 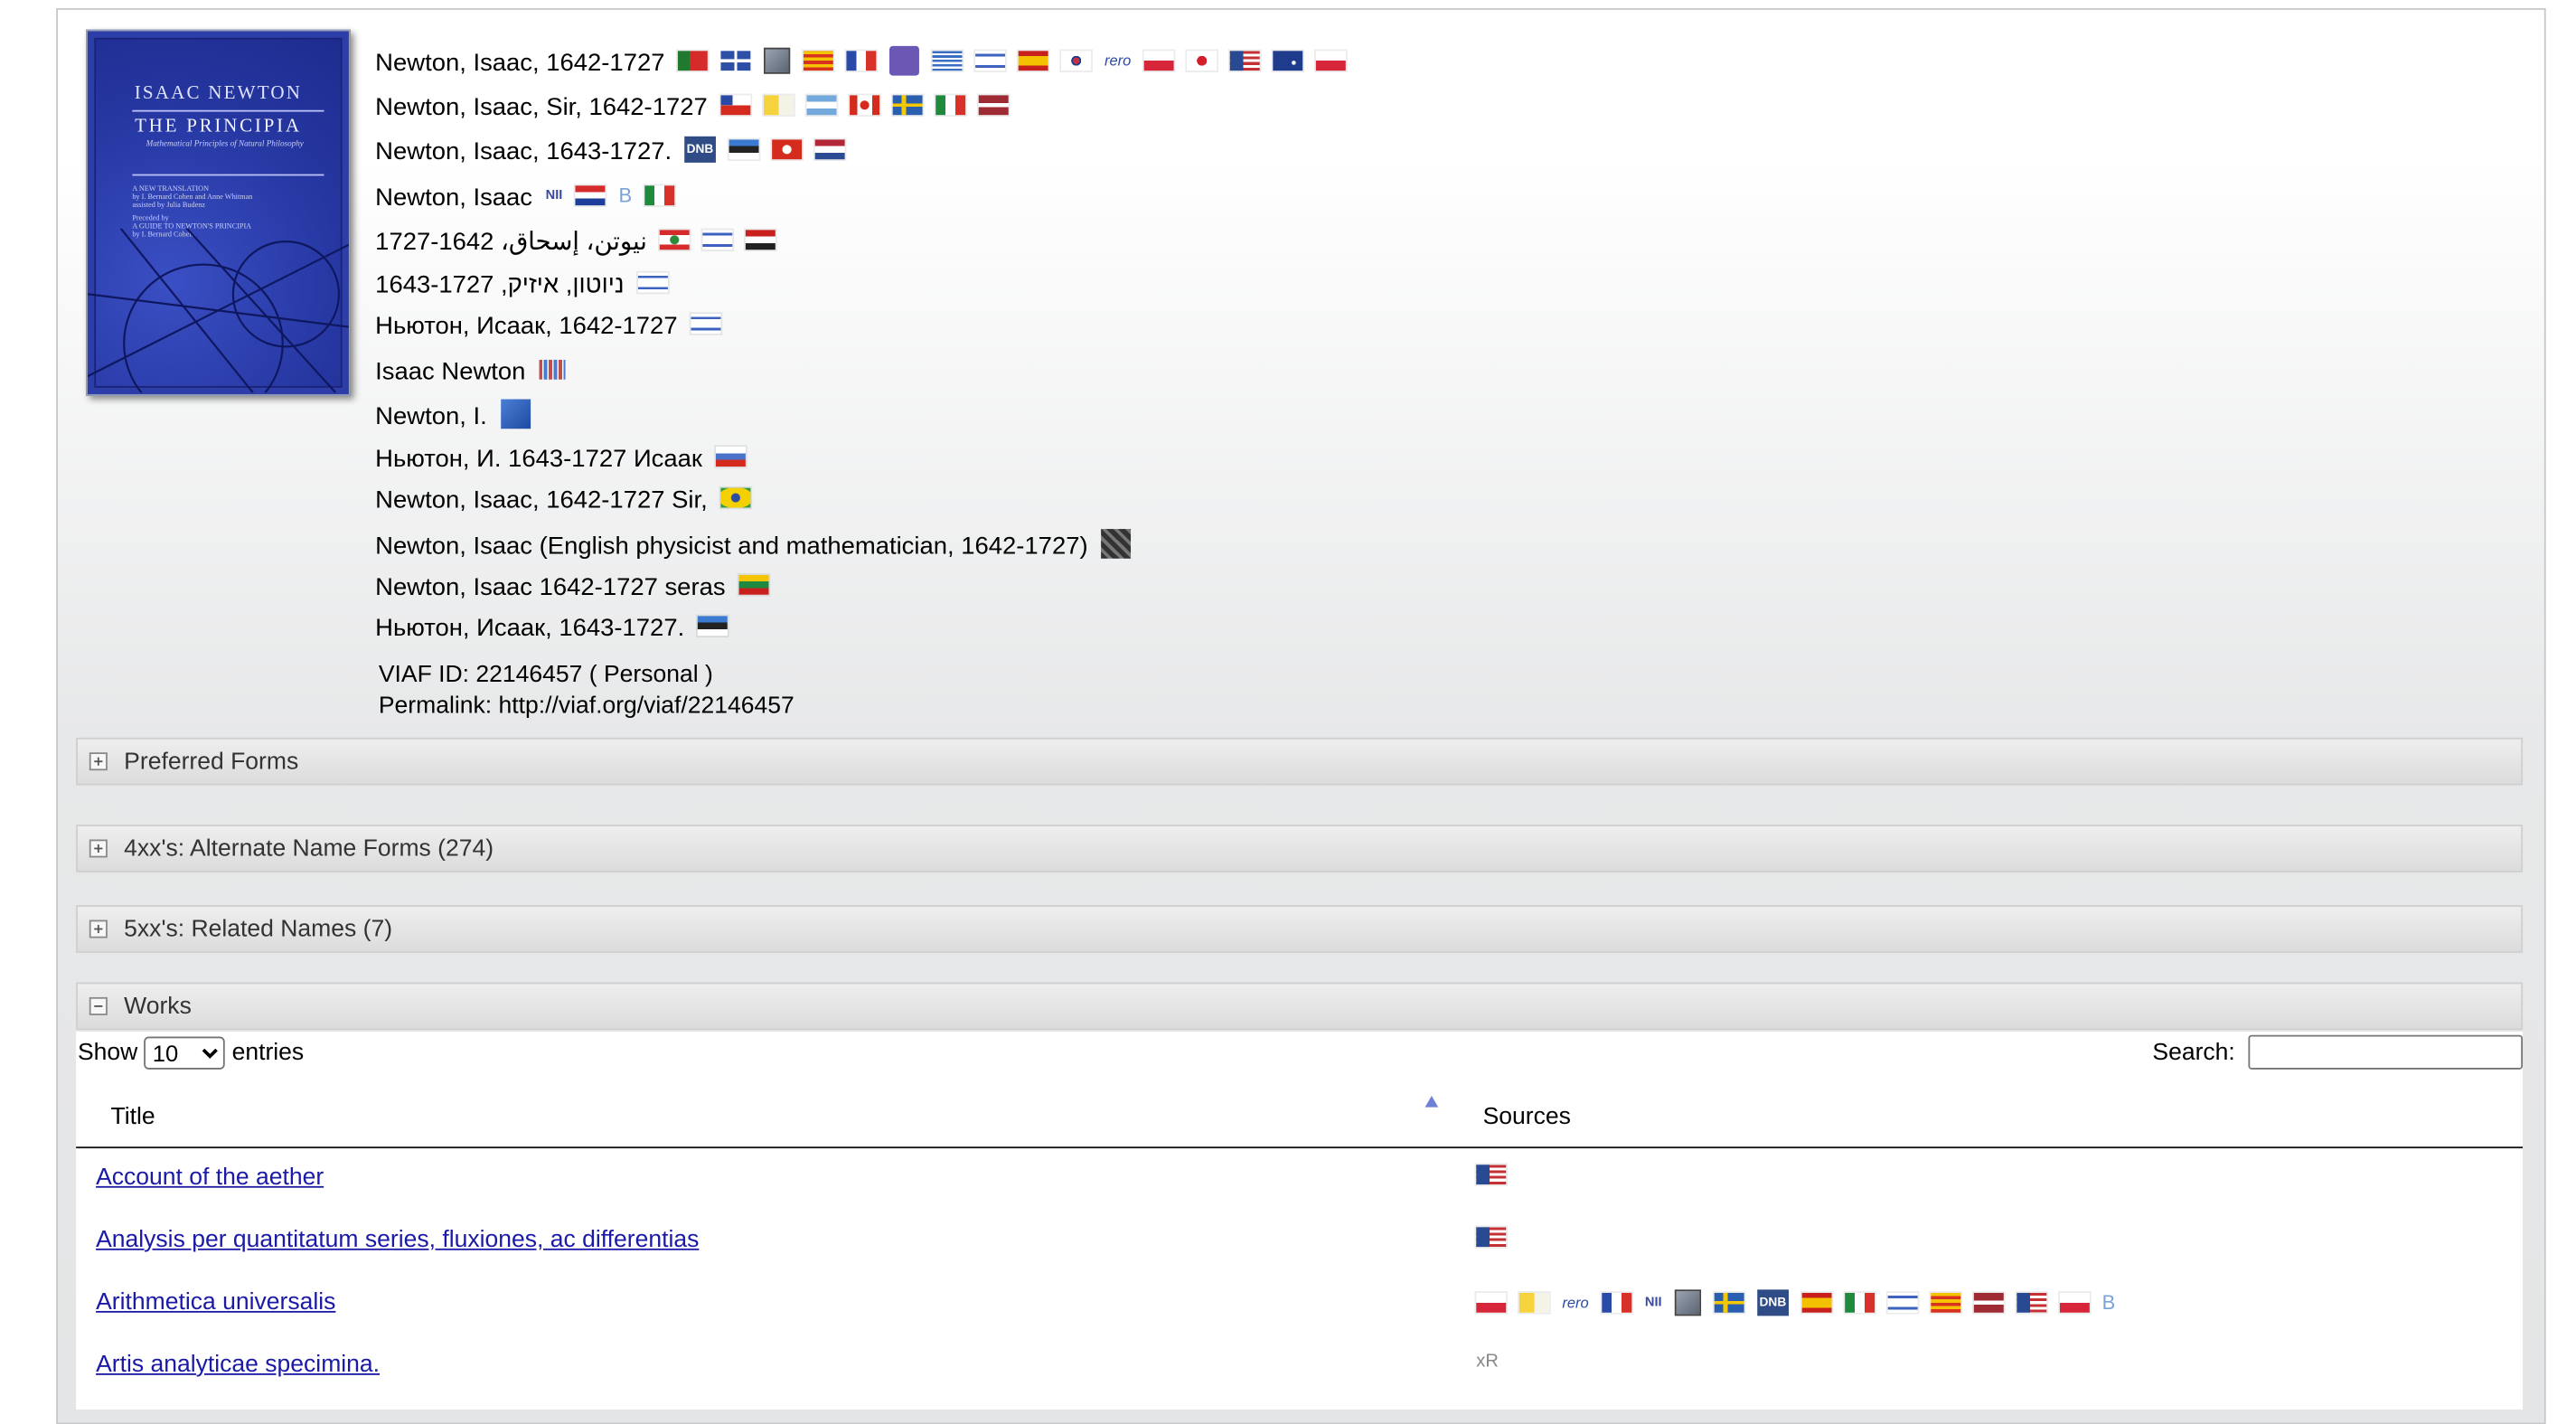 What do you see at coordinates (454, 198) in the screenshot?
I see `name-variant-text: Newton, Isaac` at bounding box center [454, 198].